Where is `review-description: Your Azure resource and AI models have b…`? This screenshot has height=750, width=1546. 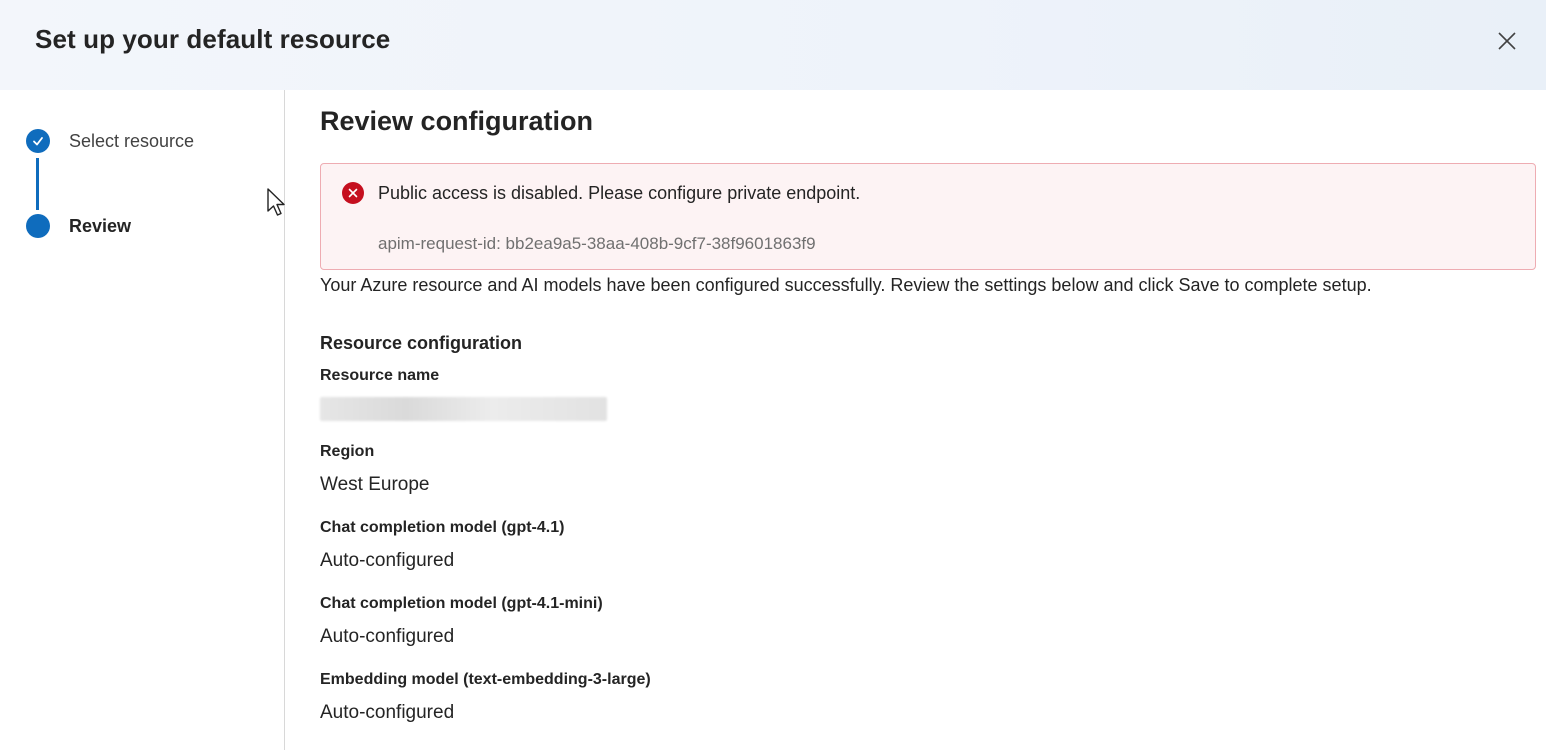 review-description: Your Azure resource and AI models have b… is located at coordinates (846, 285).